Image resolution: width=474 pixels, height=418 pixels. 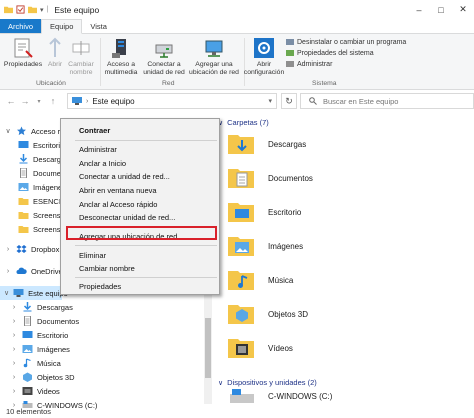 I want to click on media-access-label: Acceso a multimedia, so click(x=121, y=68).